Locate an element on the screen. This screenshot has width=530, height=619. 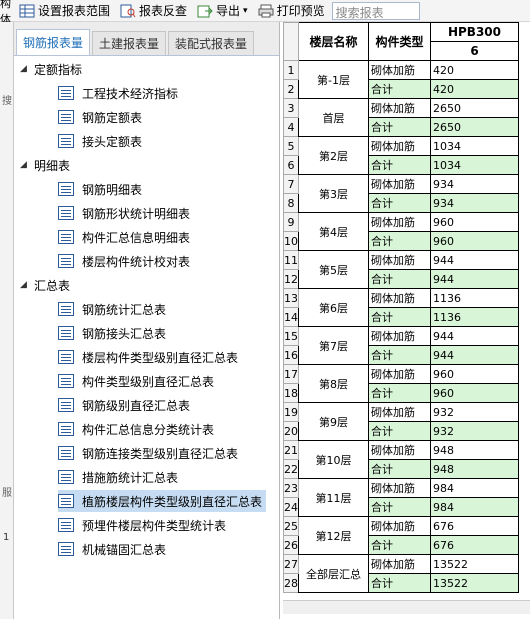
tab-rebar-report: 钢筋报表量 is located at coordinates (53, 42).